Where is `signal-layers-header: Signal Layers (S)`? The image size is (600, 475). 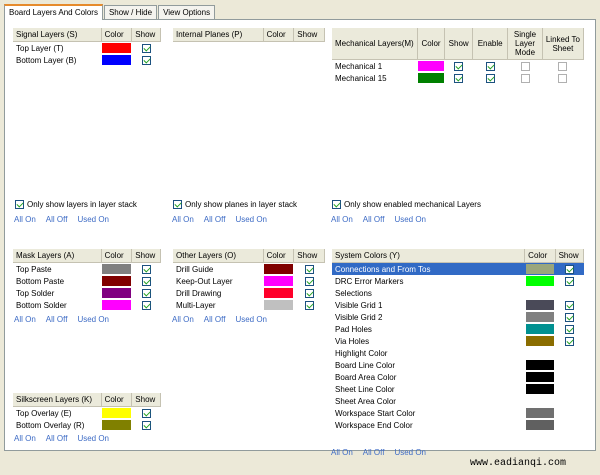 signal-layers-header: Signal Layers (S) is located at coordinates (57, 35).